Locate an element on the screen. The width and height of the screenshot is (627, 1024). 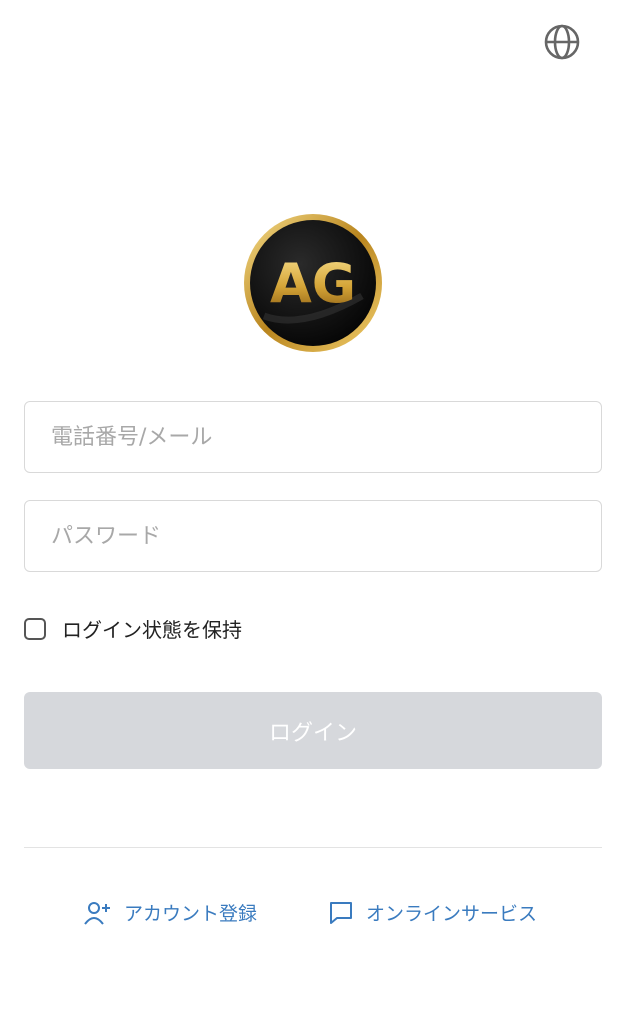
logo-text: AG is located at coordinates (313, 283).